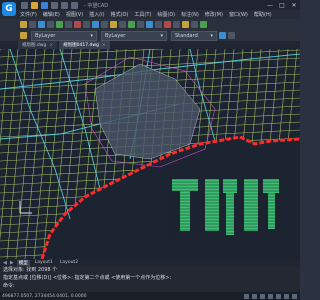  Describe the element at coordinates (214, 14) in the screenshot. I see `menu-modify: 修改(M)` at that location.